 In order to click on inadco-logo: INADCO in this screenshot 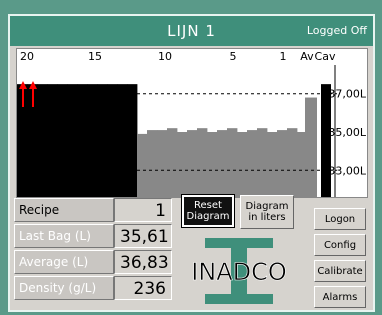, I will do `click(239, 271)`.